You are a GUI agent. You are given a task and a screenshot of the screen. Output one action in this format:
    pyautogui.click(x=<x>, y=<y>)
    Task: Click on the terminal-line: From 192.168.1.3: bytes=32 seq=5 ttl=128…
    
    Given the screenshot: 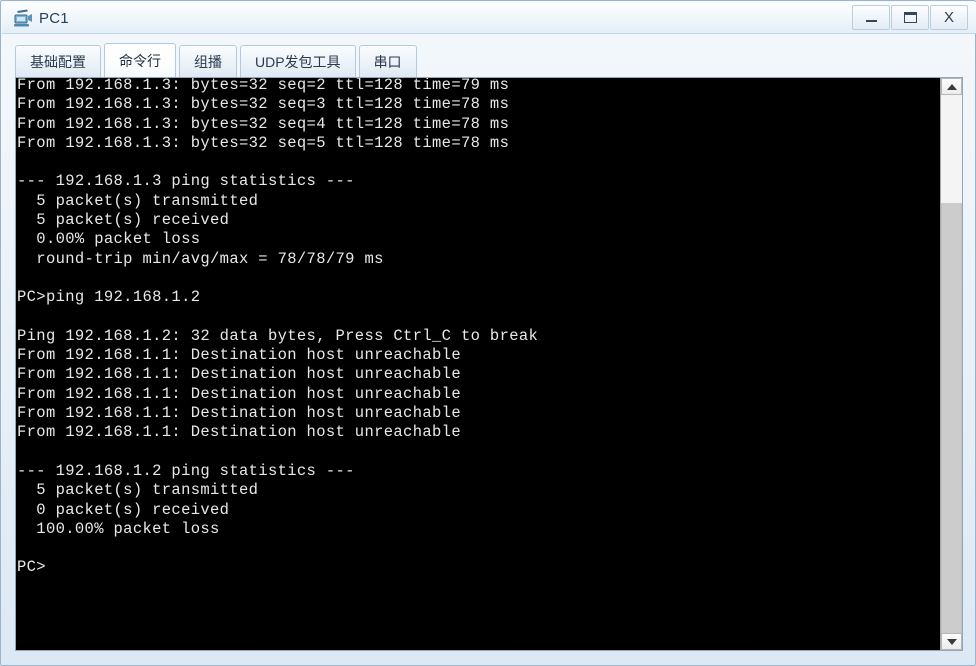 What is the action you would take?
    pyautogui.click(x=263, y=142)
    